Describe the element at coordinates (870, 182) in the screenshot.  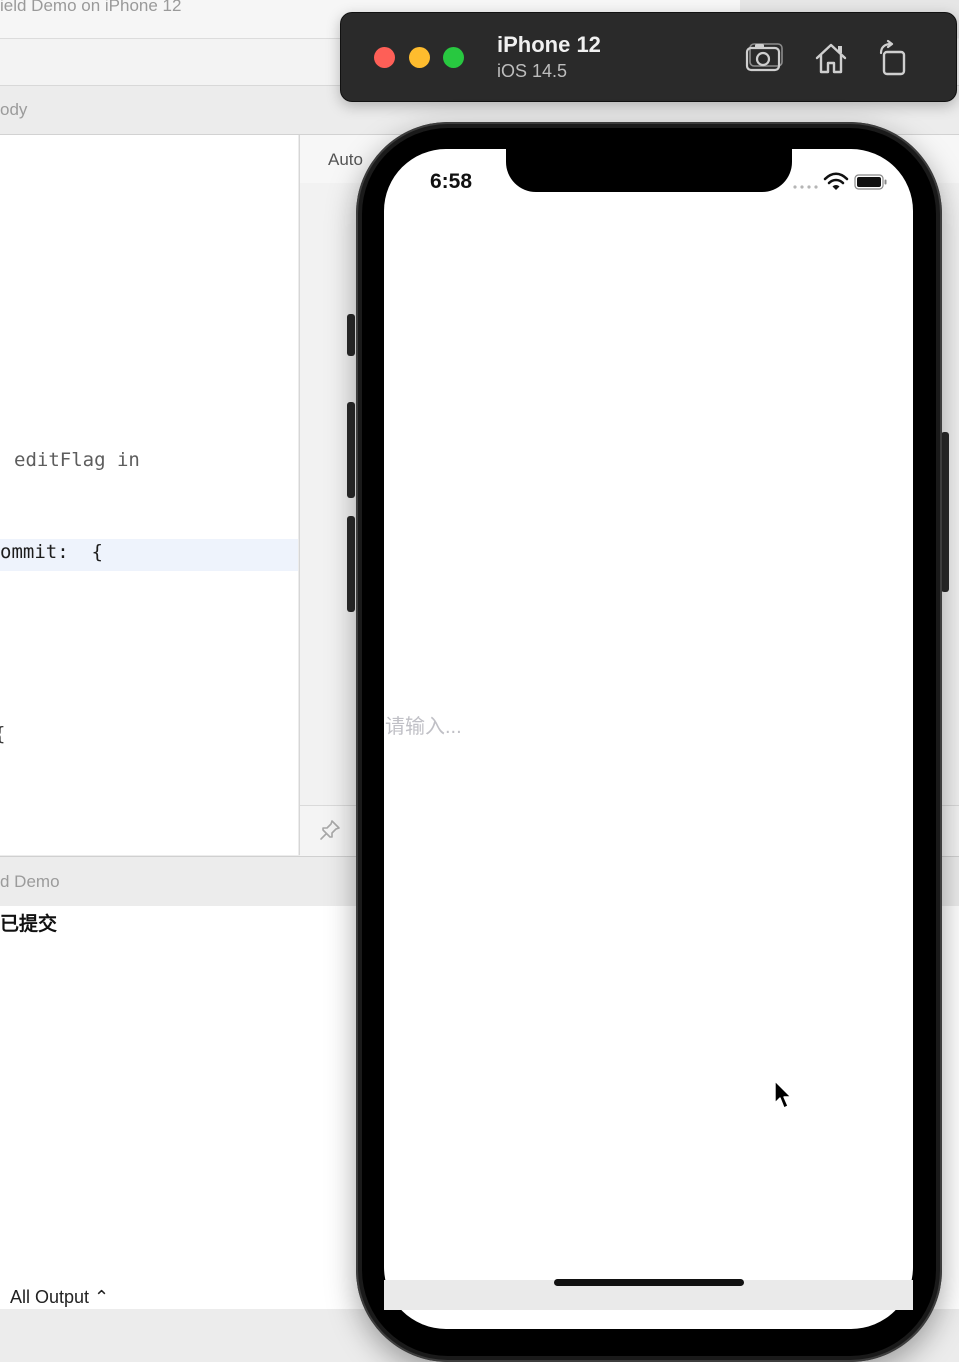
I see `battery-icon` at that location.